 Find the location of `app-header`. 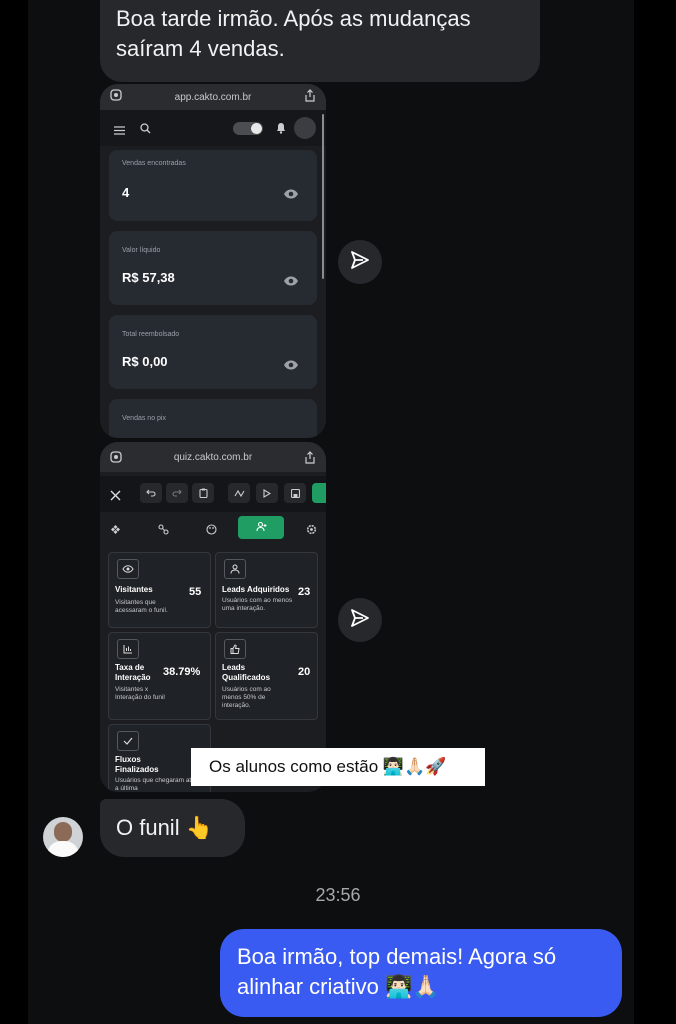

app-header is located at coordinates (213, 128).